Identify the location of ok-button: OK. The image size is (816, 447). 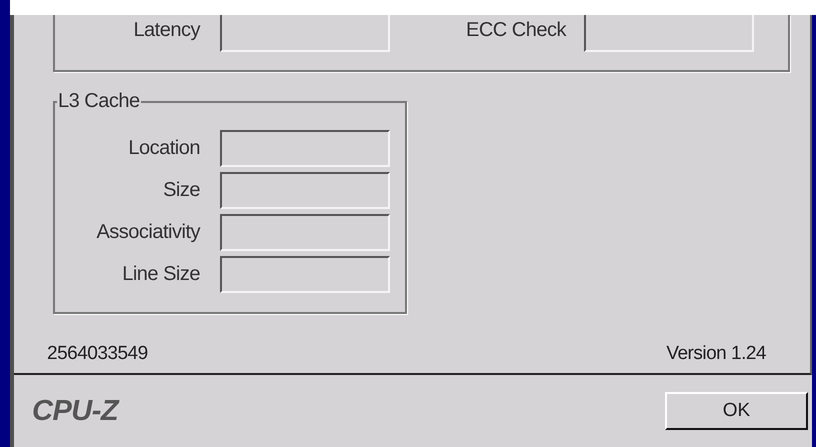
(736, 411).